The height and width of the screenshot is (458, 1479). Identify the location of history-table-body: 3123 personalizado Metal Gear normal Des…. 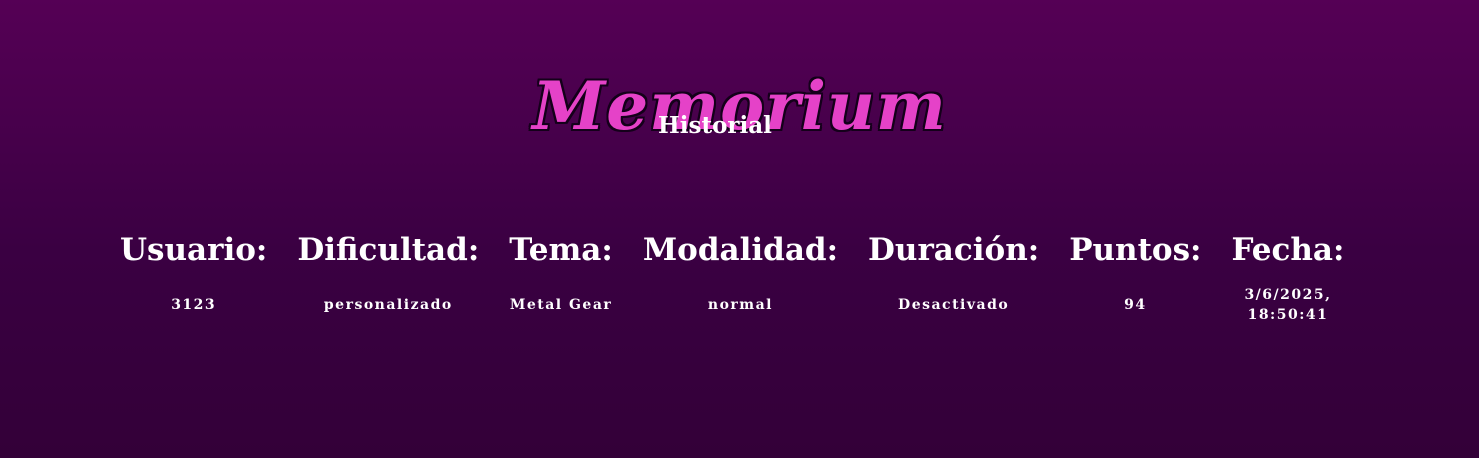
(732, 305).